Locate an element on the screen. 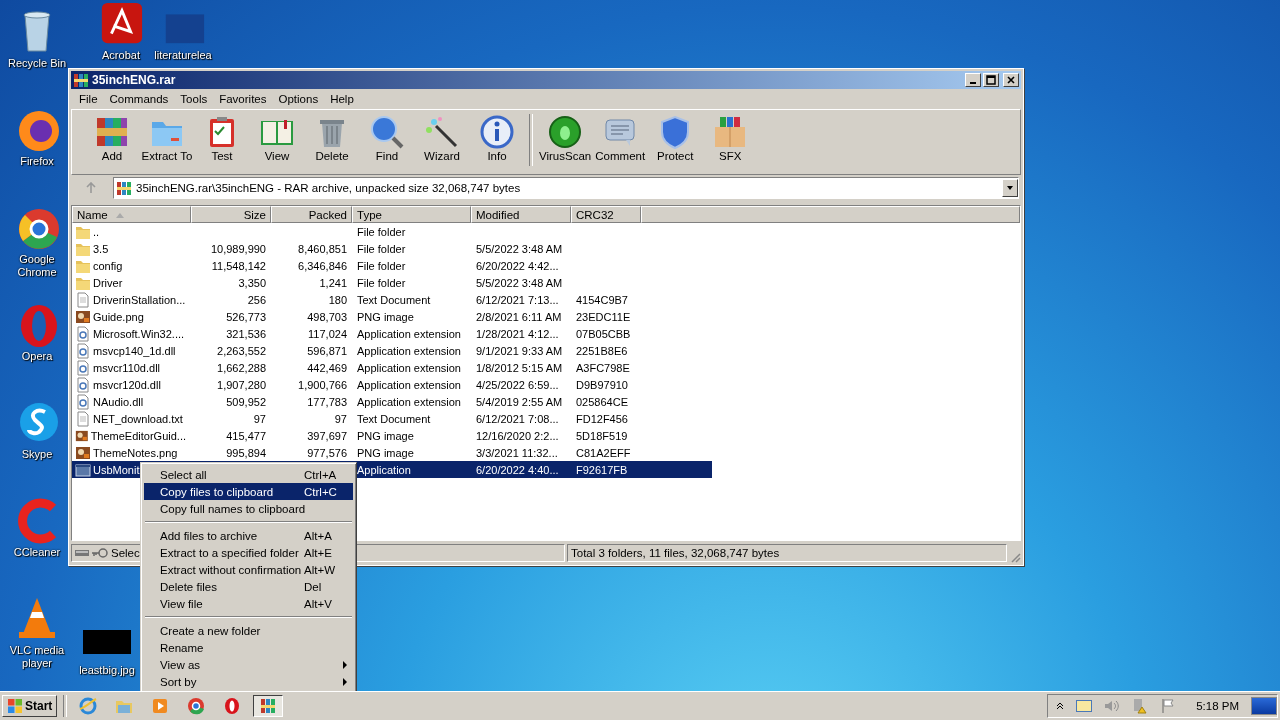 The width and height of the screenshot is (1280, 720). maximize-icon is located at coordinates (991, 80).